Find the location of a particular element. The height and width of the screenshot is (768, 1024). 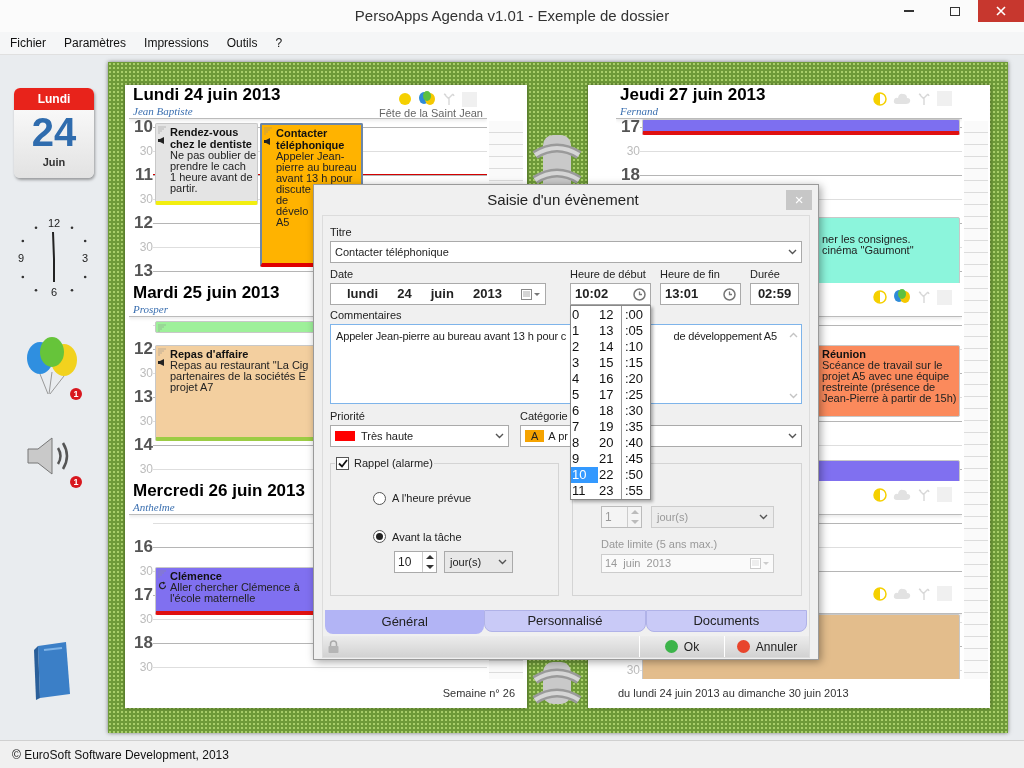

checkbox-label: Rappel (alarme) is located at coordinates (393, 463).